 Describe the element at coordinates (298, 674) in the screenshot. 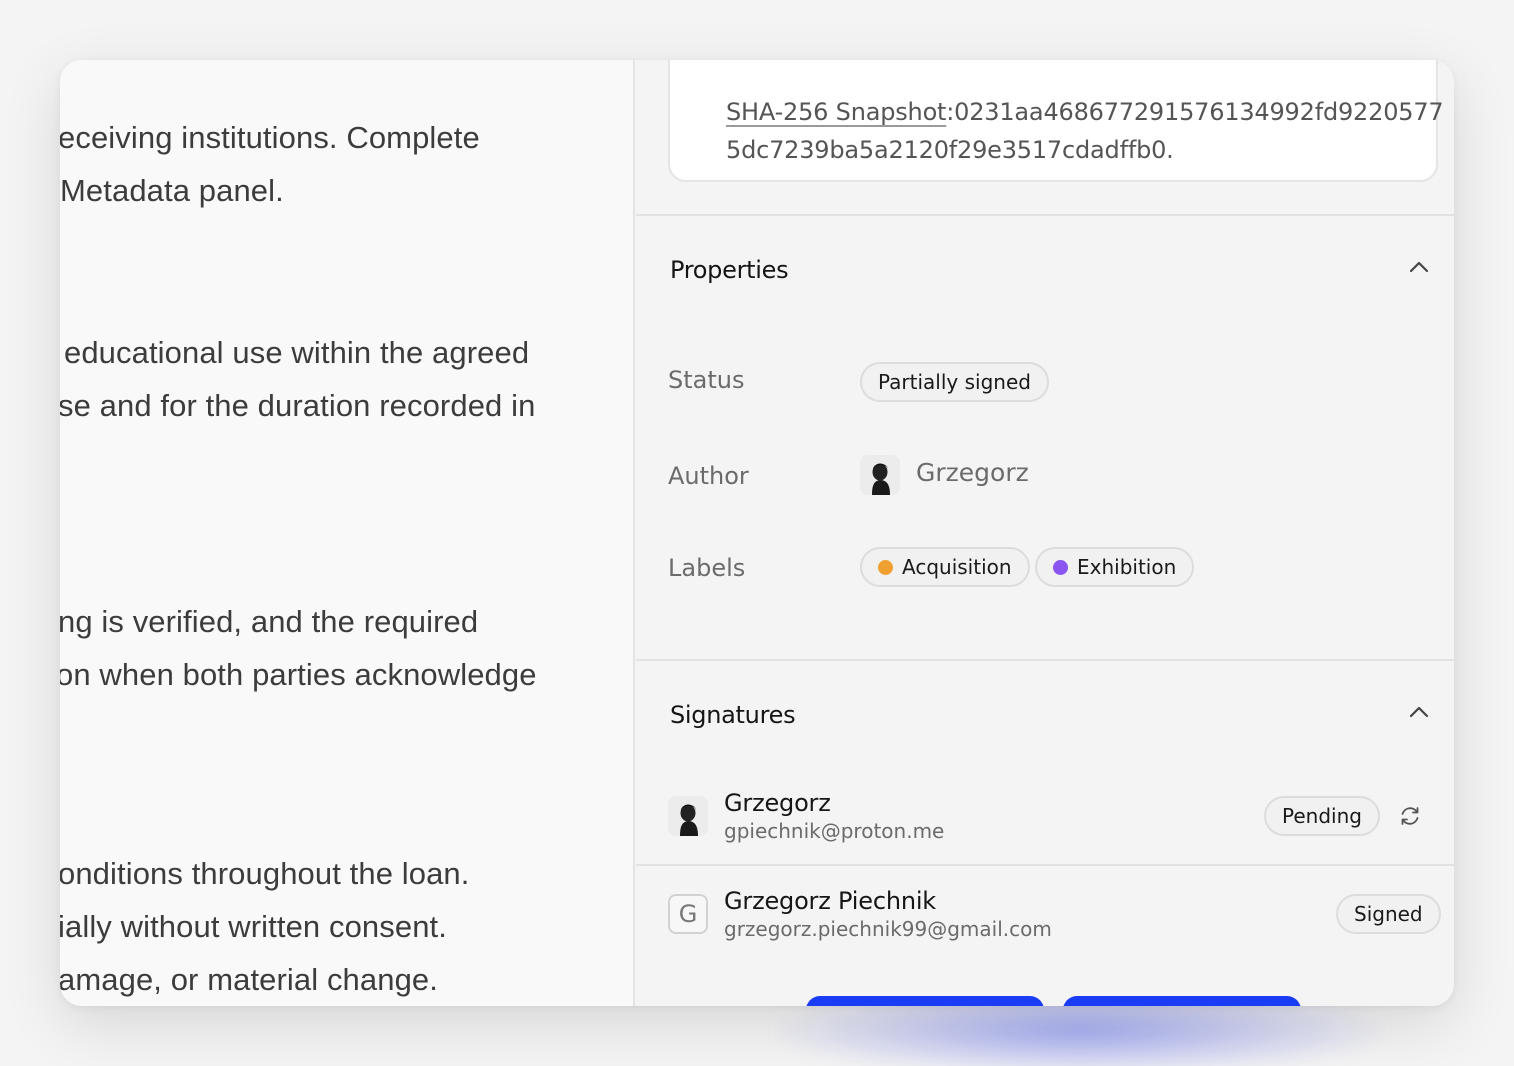

I see `document-text-line: on when both parties acknowledge` at that location.